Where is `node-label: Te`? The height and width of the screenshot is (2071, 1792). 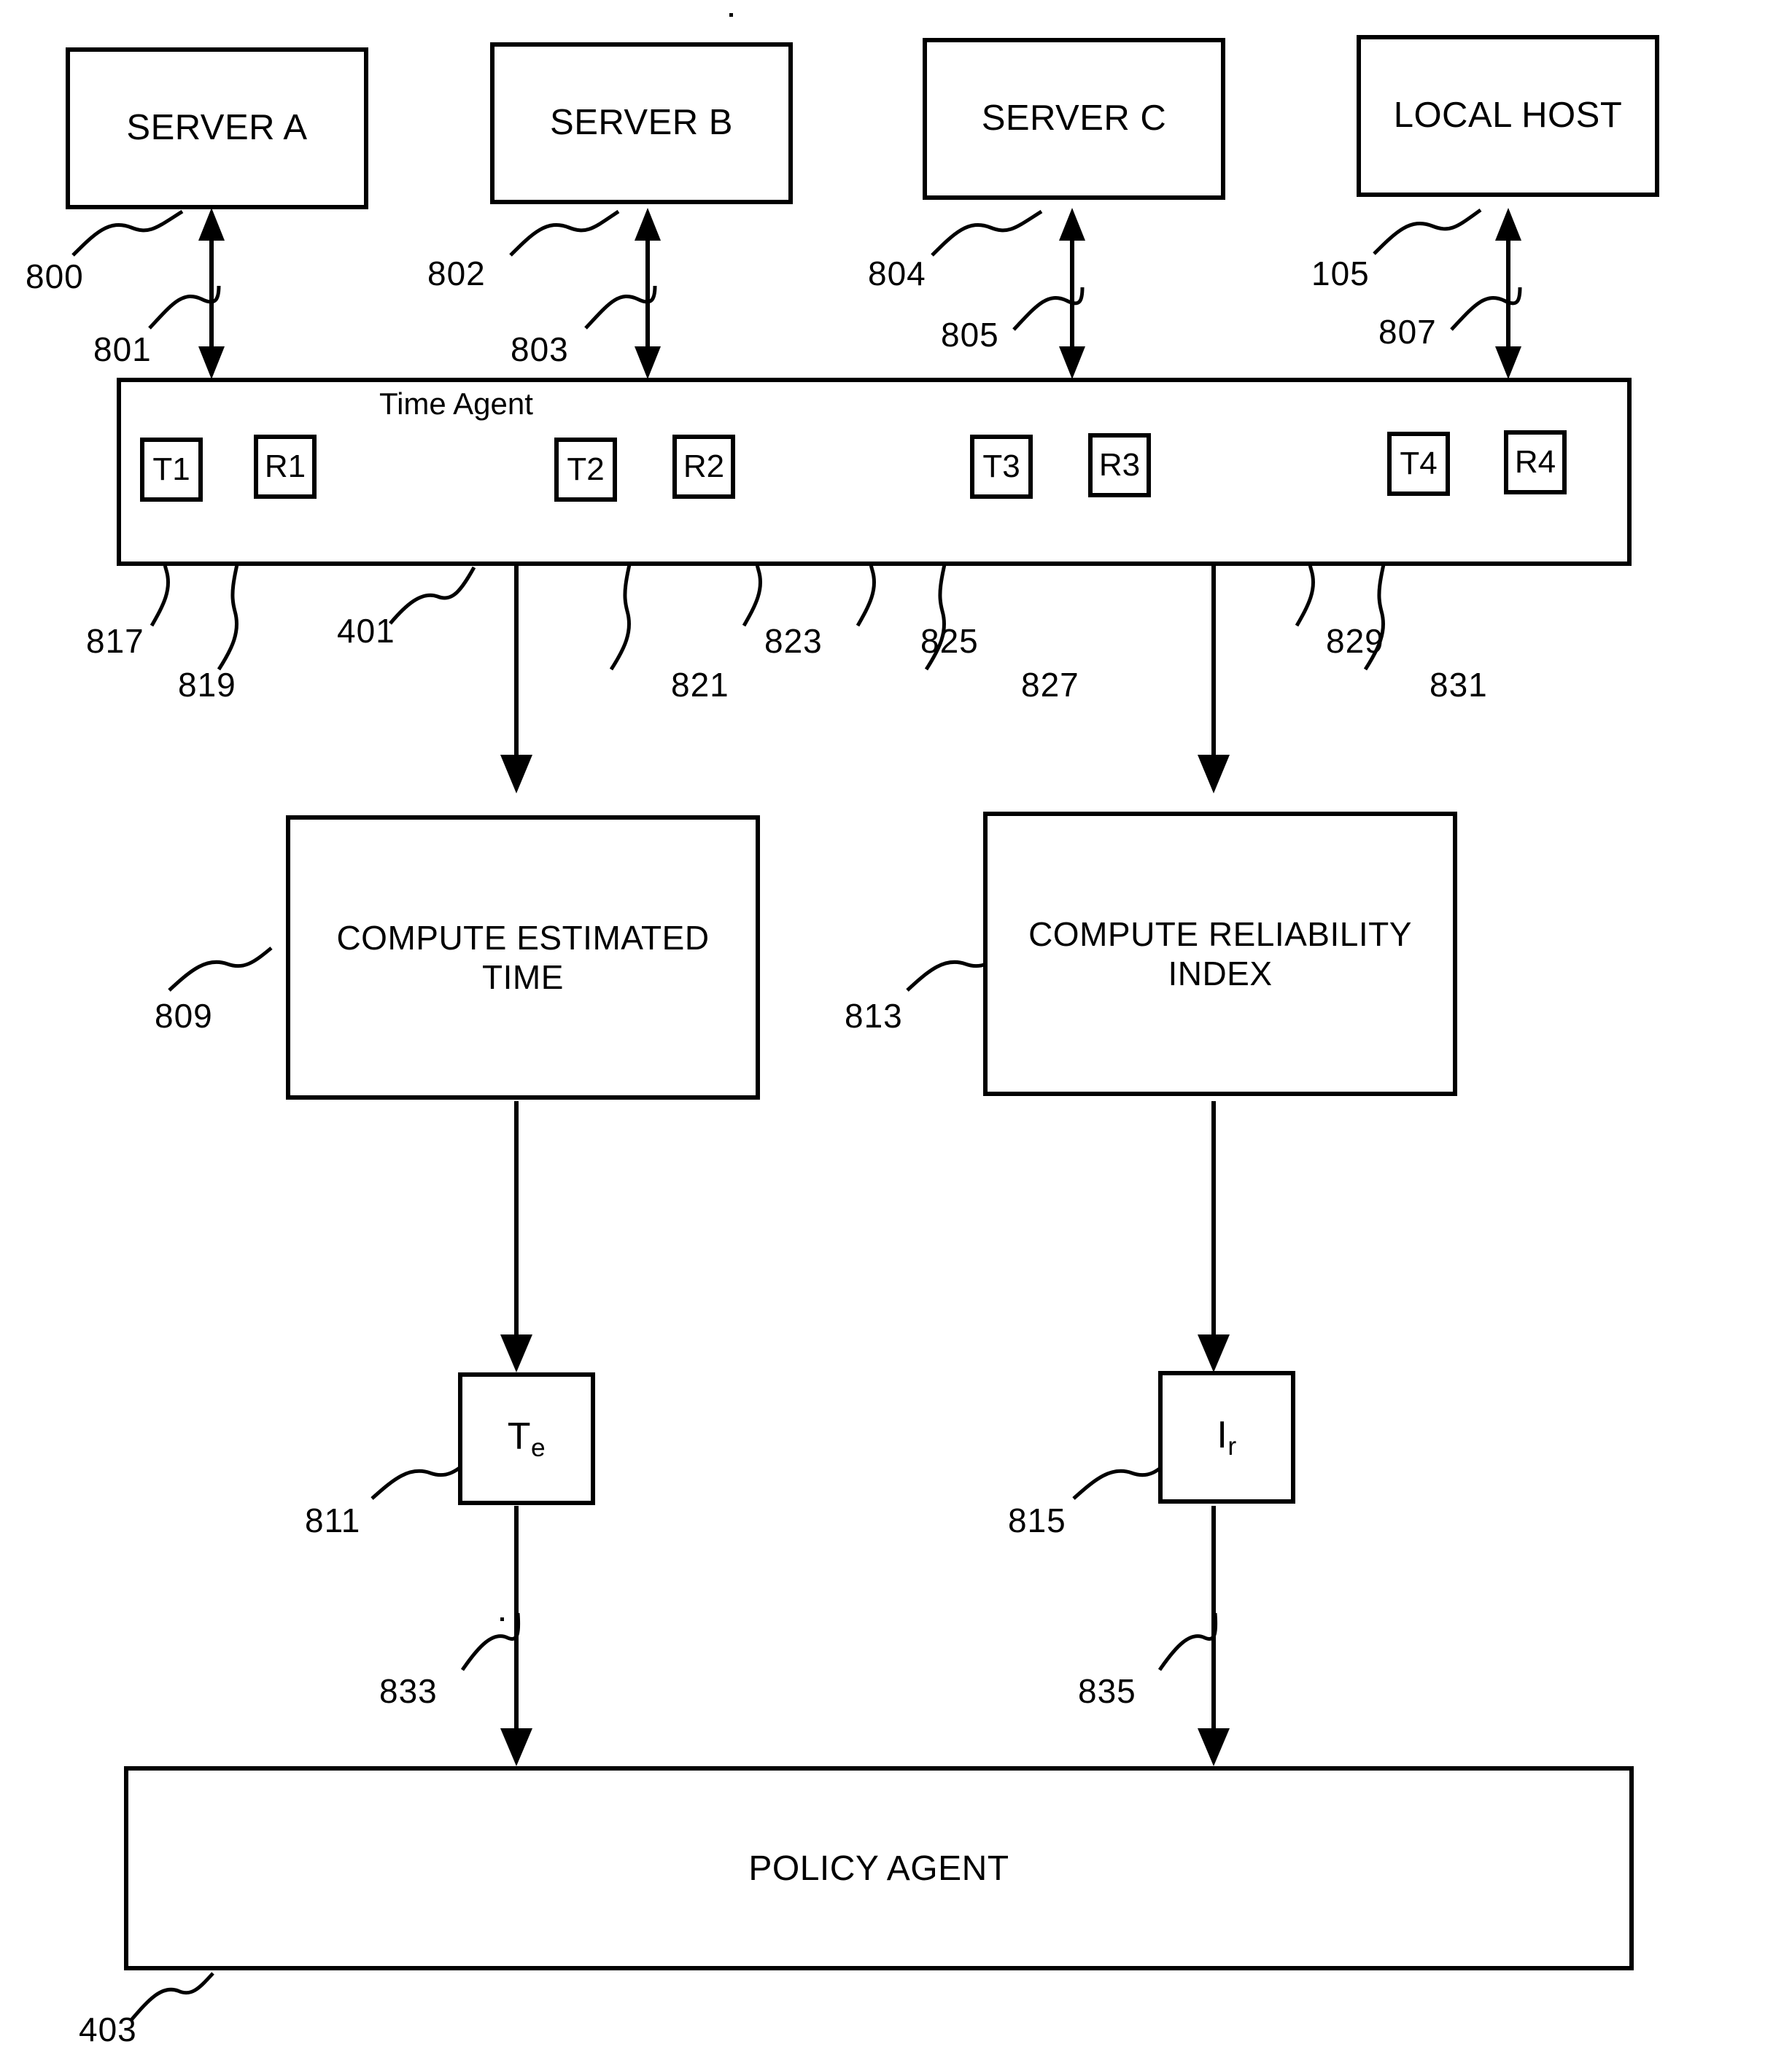
node-label: Te is located at coordinates (527, 1439).